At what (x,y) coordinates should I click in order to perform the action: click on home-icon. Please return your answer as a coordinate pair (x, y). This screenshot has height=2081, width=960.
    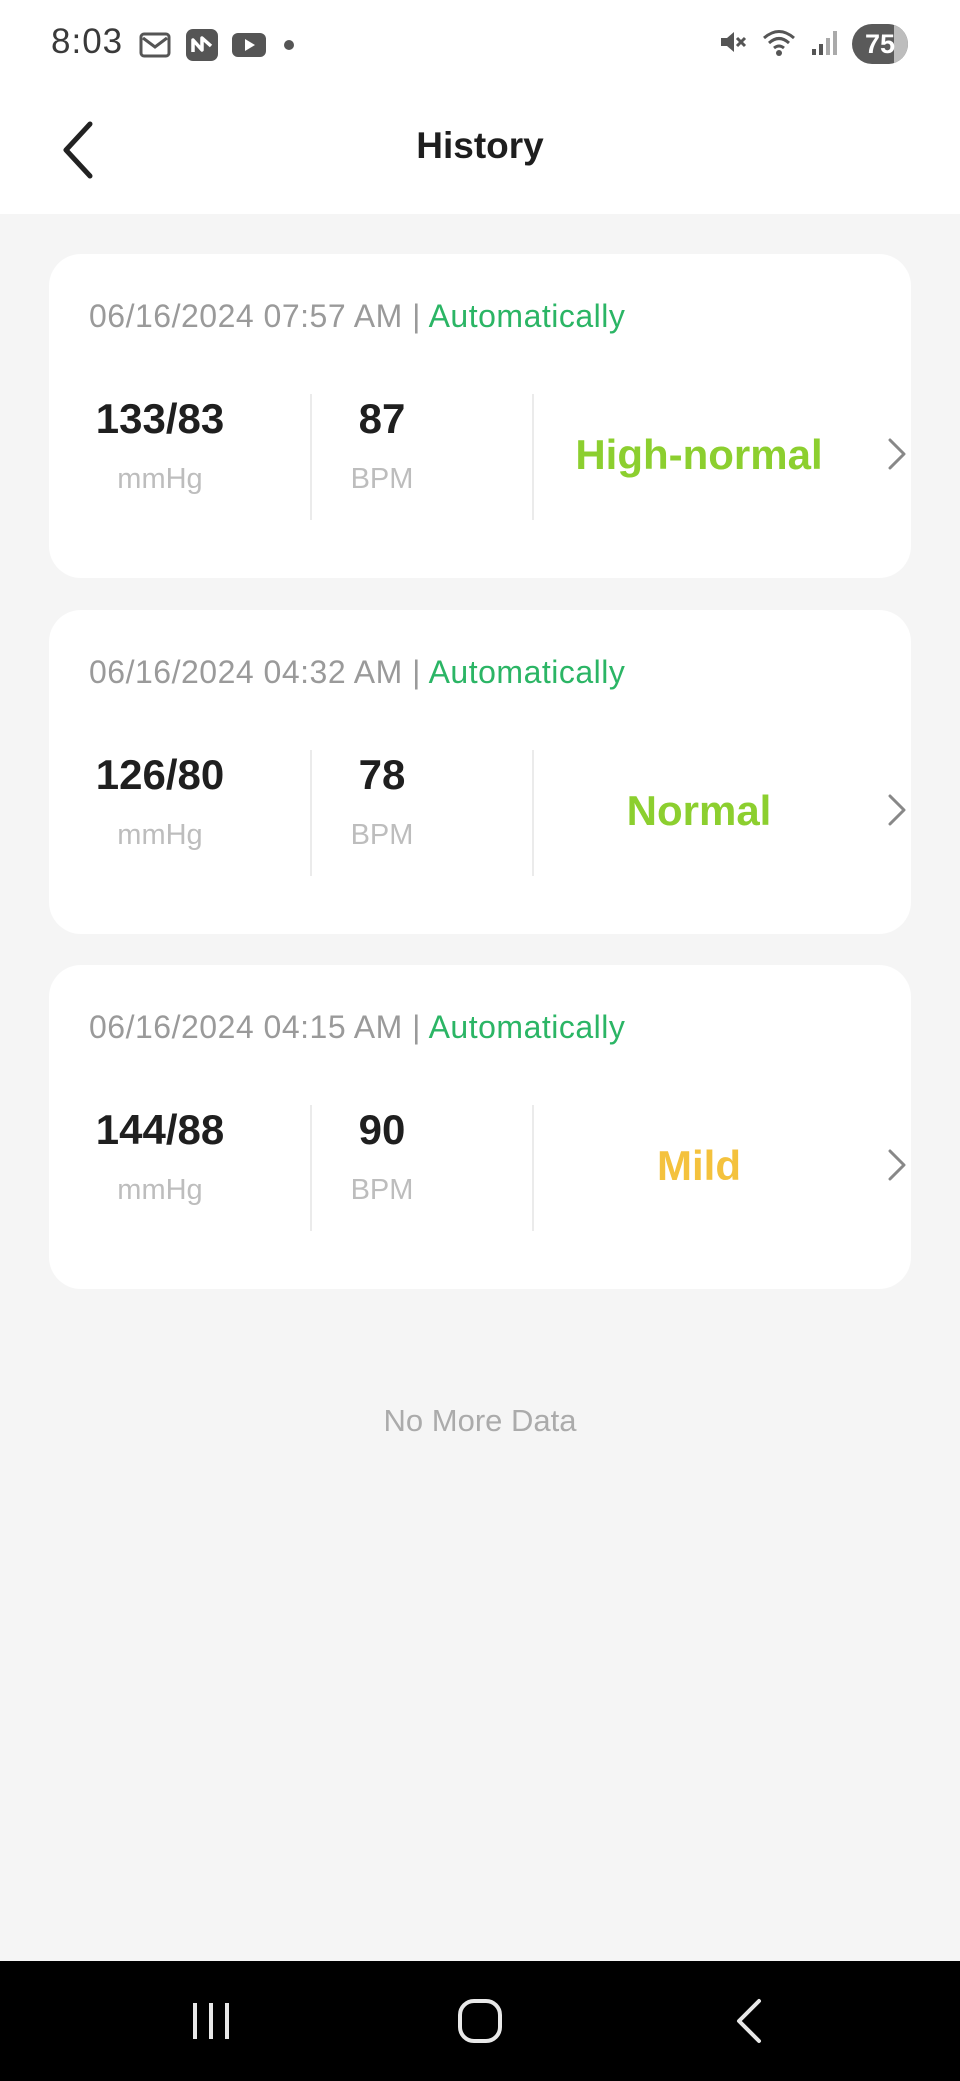
    Looking at the image, I should click on (480, 2021).